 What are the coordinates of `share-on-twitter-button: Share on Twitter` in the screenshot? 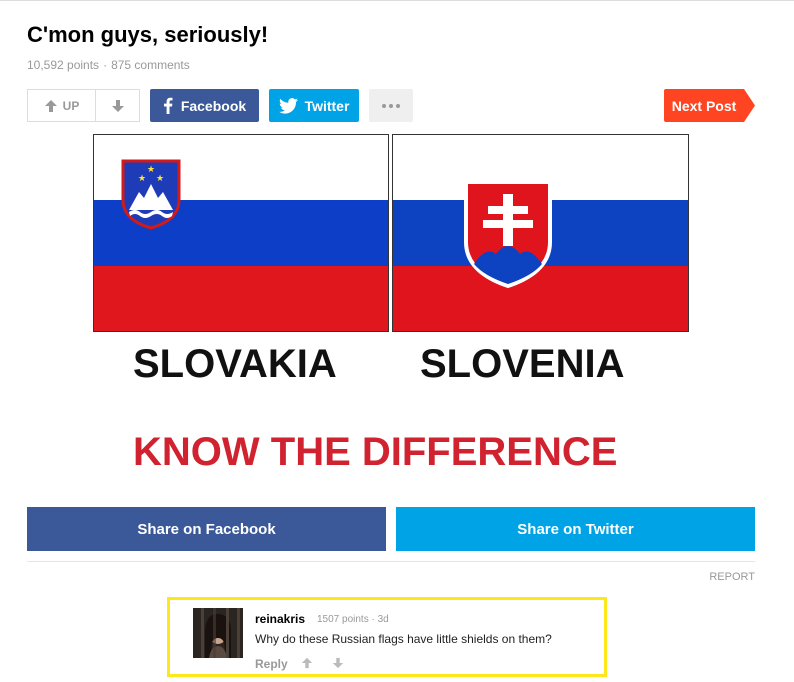 It's located at (575, 529).